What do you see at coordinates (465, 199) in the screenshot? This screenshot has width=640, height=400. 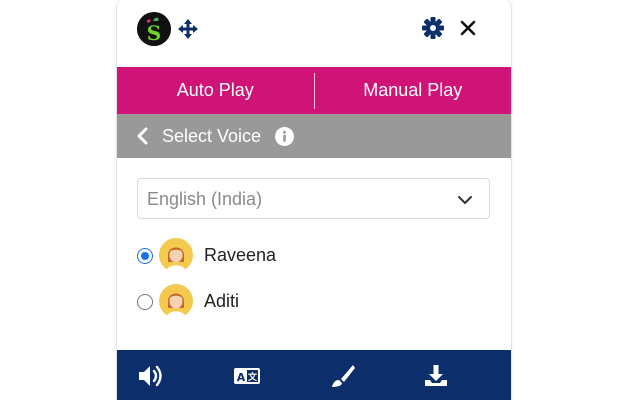 I see `chevron-down-icon` at bounding box center [465, 199].